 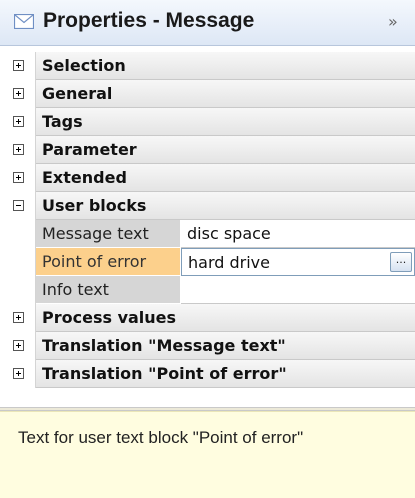 I want to click on category-label: Extended, so click(x=84, y=177).